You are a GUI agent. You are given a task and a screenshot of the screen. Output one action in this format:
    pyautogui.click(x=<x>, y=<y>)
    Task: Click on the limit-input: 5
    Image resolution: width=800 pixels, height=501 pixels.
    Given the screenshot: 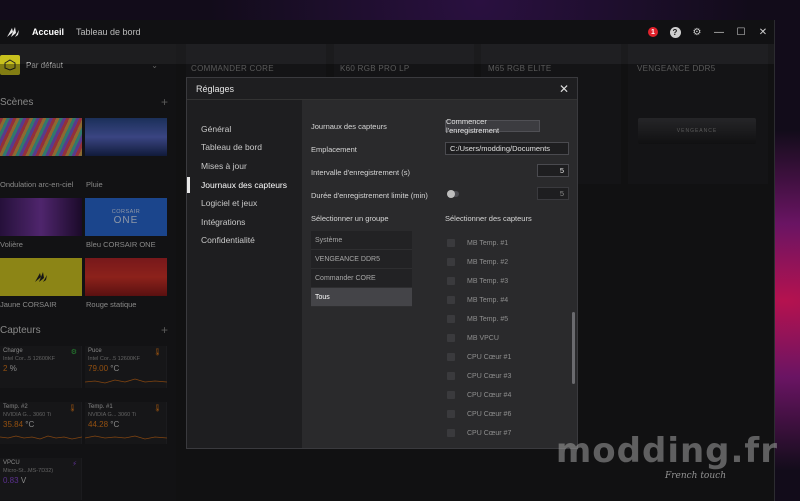 What is the action you would take?
    pyautogui.click(x=553, y=193)
    